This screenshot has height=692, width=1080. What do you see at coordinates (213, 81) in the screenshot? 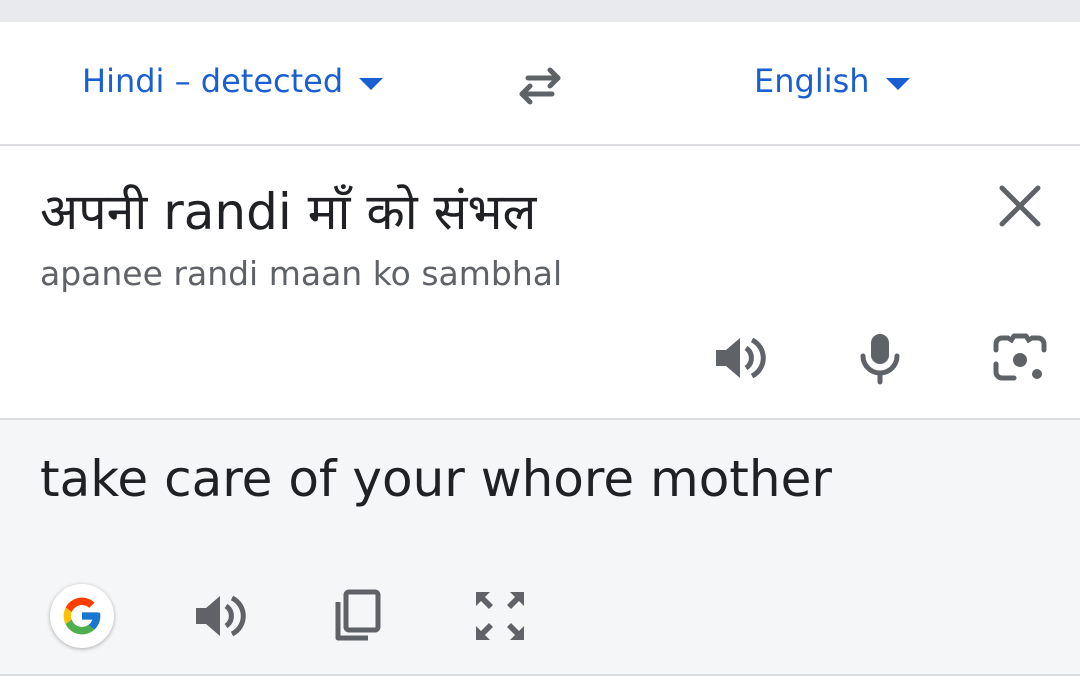
I see `source-language-label: Hindi – detected` at bounding box center [213, 81].